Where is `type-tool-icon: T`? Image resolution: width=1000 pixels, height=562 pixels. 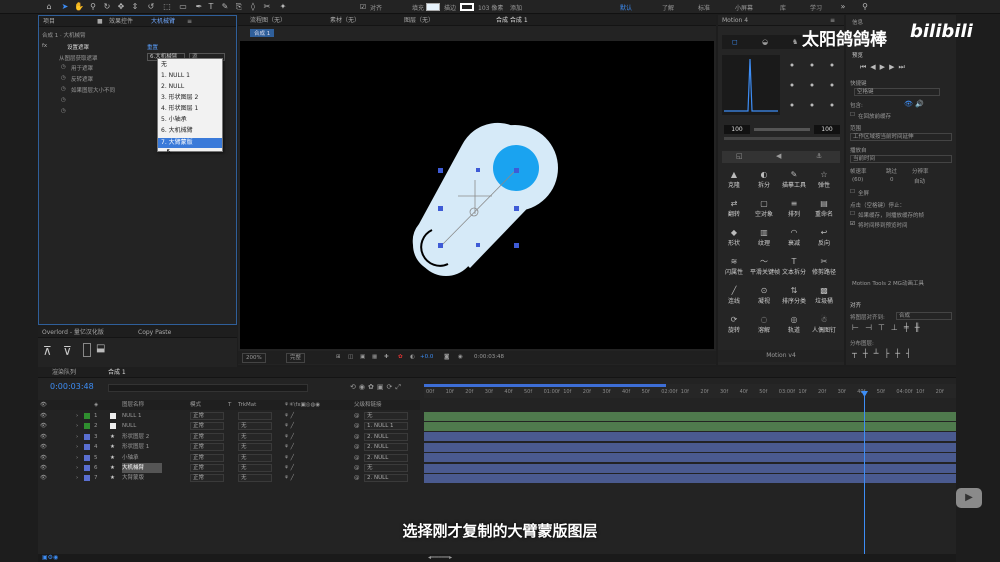
type-tool-icon: T is located at coordinates (211, 7).